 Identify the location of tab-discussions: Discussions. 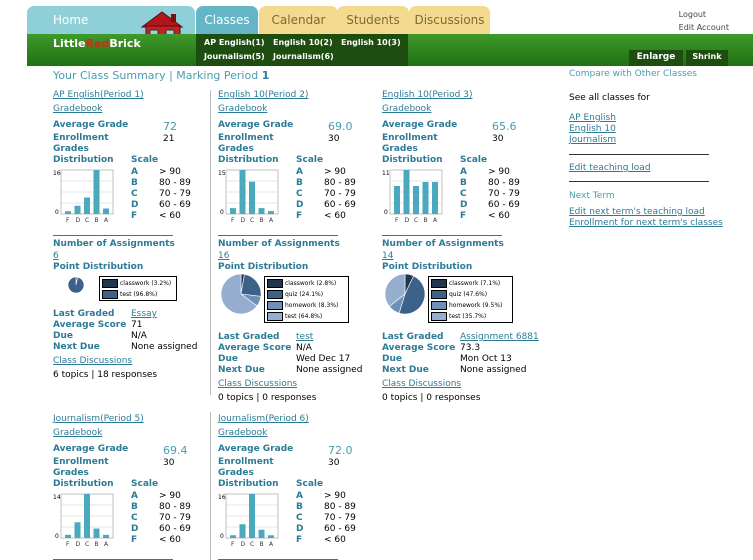
(449, 20).